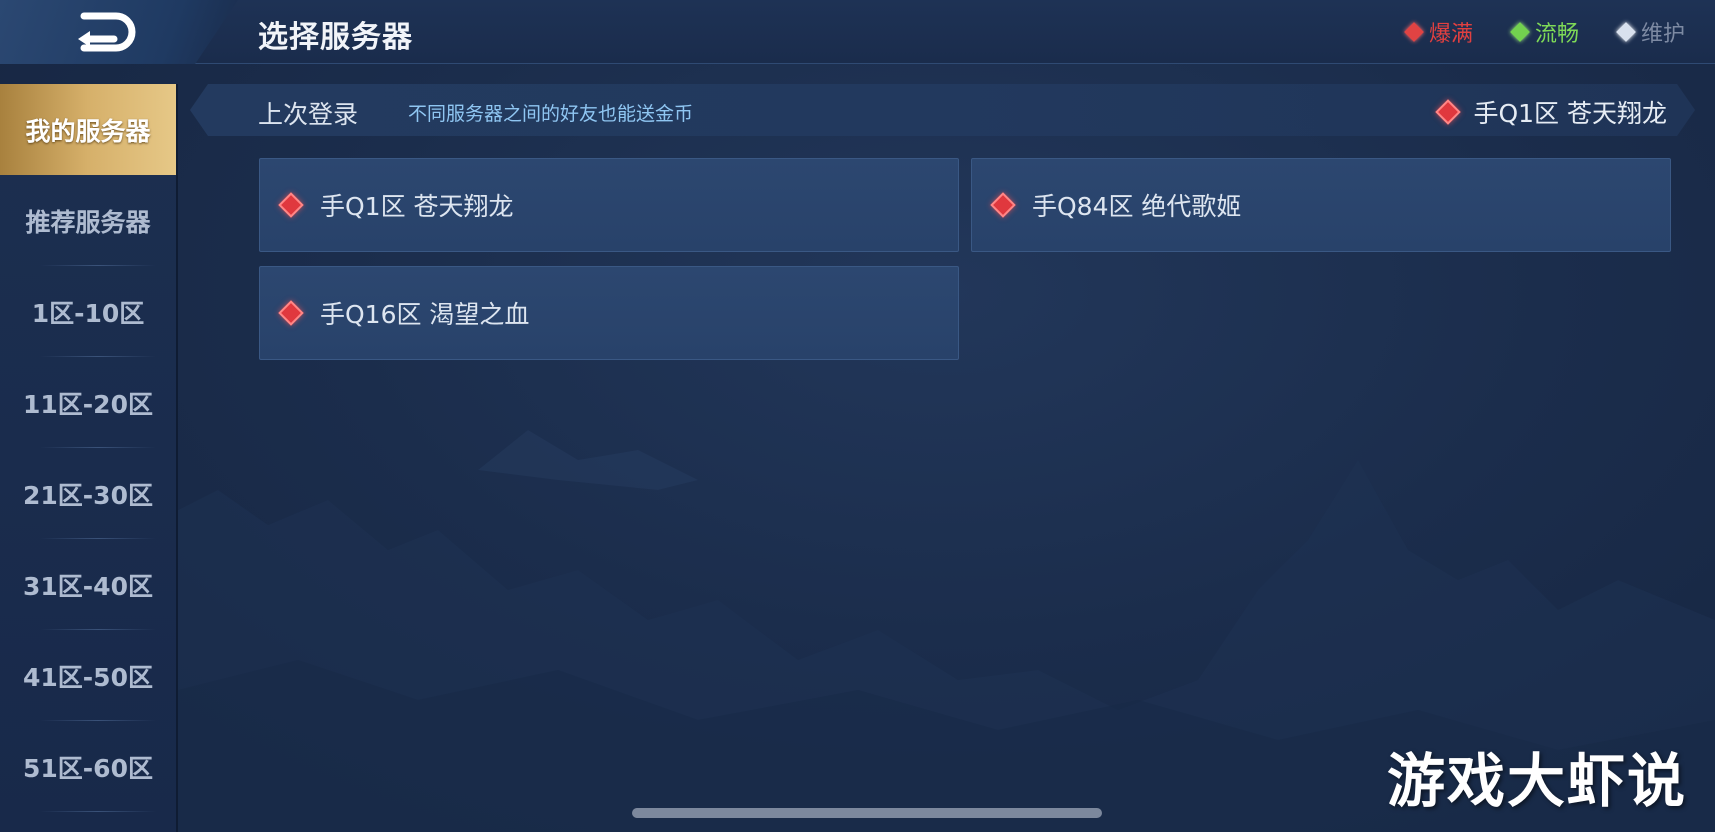 The image size is (1715, 832). What do you see at coordinates (551, 114) in the screenshot?
I see `last-login-tip: 不同服务器之间的好友也能送金币` at bounding box center [551, 114].